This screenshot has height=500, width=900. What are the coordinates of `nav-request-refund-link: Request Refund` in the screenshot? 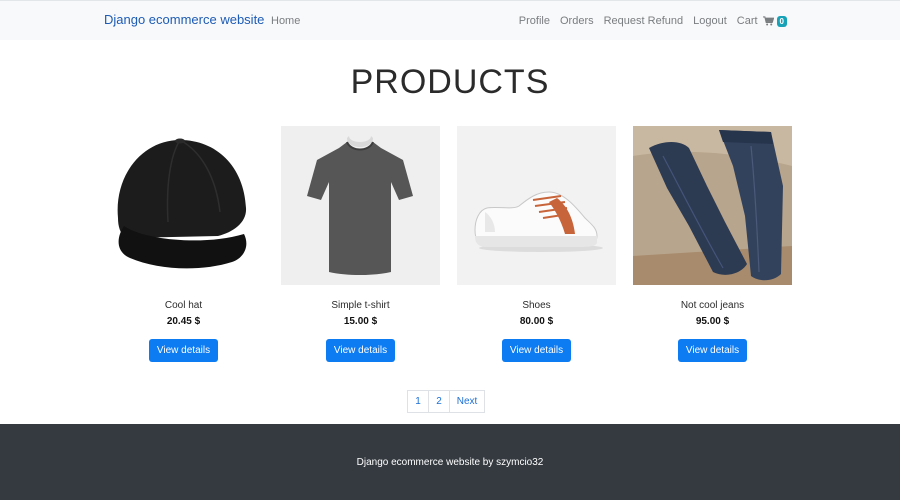 It's located at (644, 21).